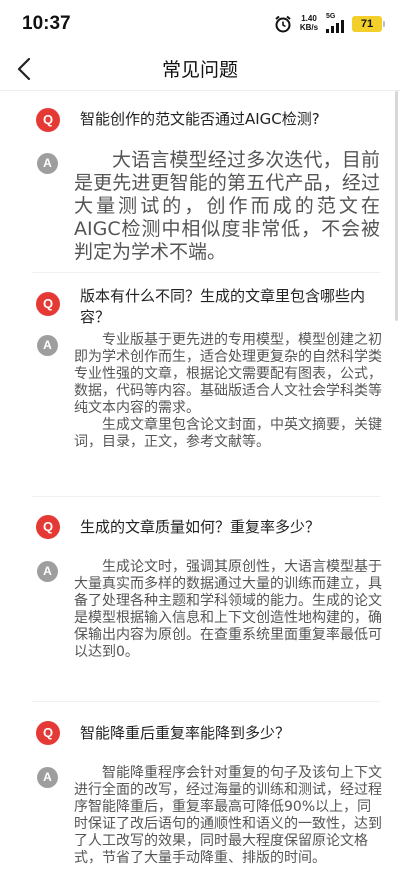 The width and height of the screenshot is (400, 889). I want to click on network-speed-unit: KB/s, so click(309, 27).